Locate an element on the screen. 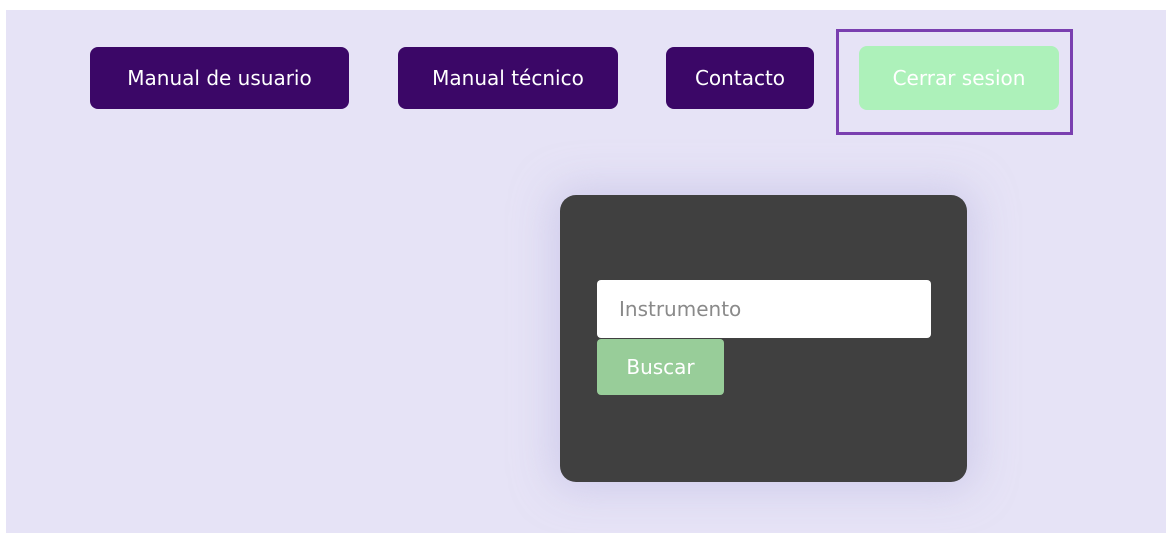  manual-tecnico-button: Manual técnico is located at coordinates (508, 78).